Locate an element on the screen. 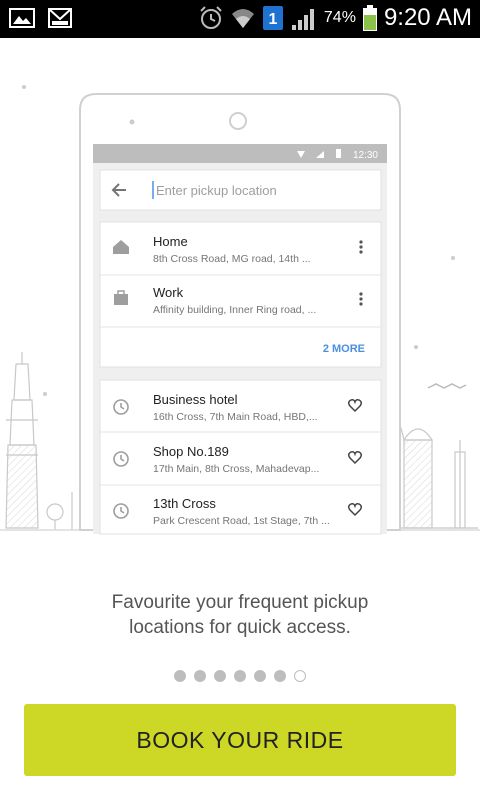 Image resolution: width=480 pixels, height=800 pixels. right-monument-illustration is located at coordinates (437, 474).